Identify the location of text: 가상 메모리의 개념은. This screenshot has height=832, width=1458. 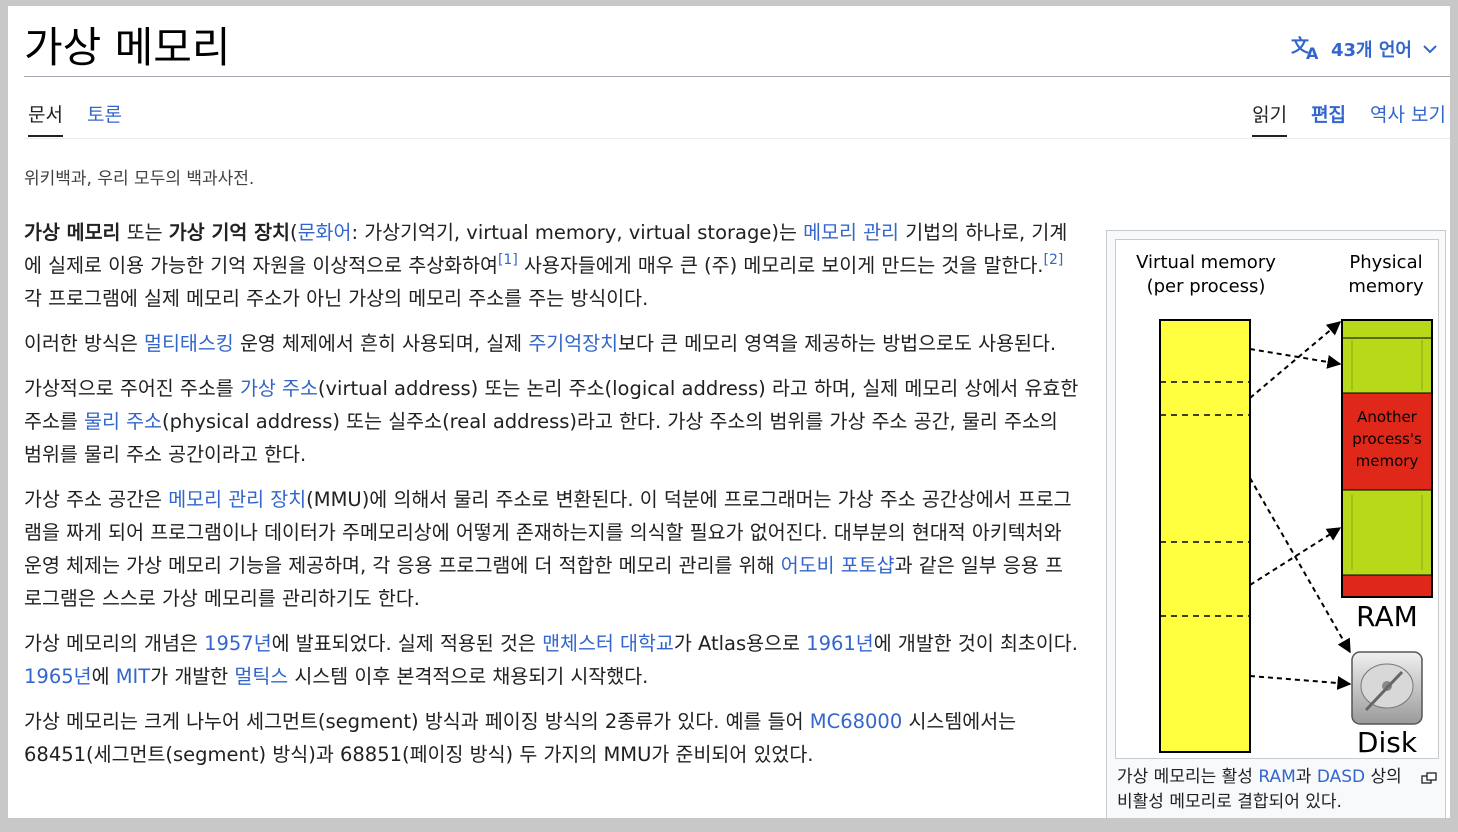
(114, 643).